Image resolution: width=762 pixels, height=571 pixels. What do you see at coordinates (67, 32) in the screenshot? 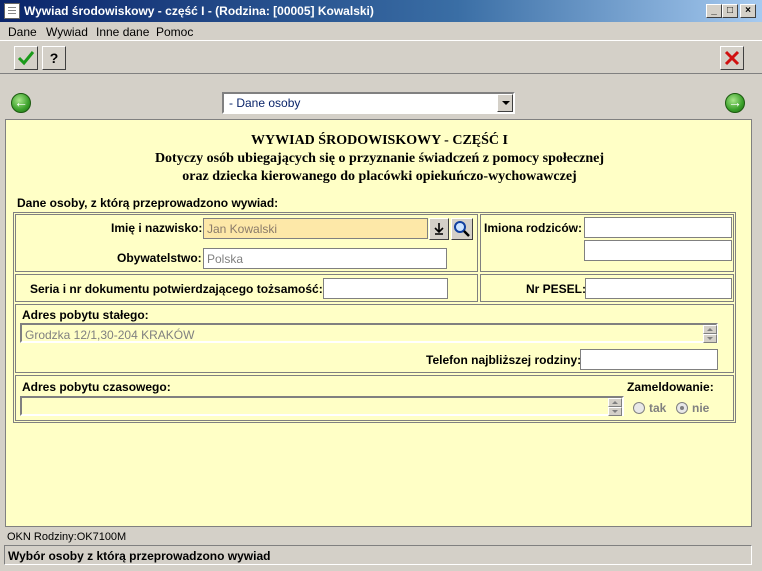
I see `menu-wywiad: Wywiad` at bounding box center [67, 32].